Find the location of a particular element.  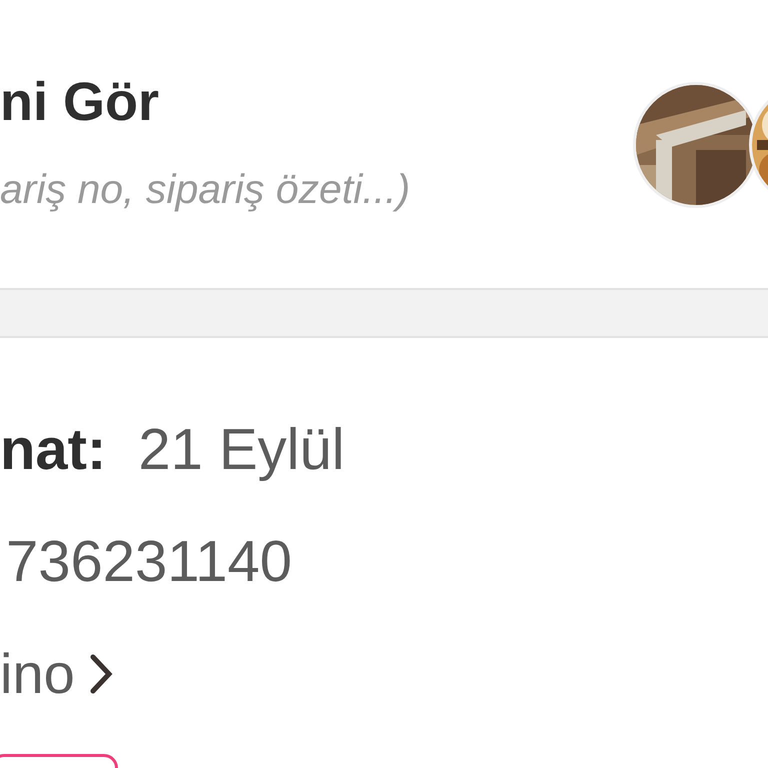

chevron-icon is located at coordinates (100, 674).